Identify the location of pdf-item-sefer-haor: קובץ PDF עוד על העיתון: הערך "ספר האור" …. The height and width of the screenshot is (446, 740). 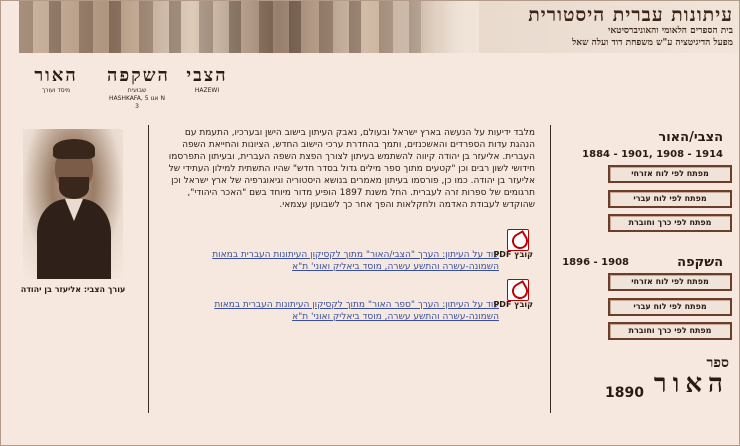
(349, 301).